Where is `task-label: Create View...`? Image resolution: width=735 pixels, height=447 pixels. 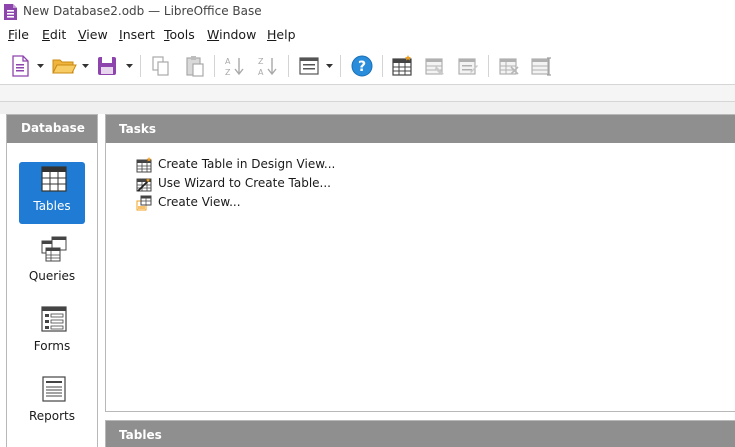
task-label: Create View... is located at coordinates (199, 202).